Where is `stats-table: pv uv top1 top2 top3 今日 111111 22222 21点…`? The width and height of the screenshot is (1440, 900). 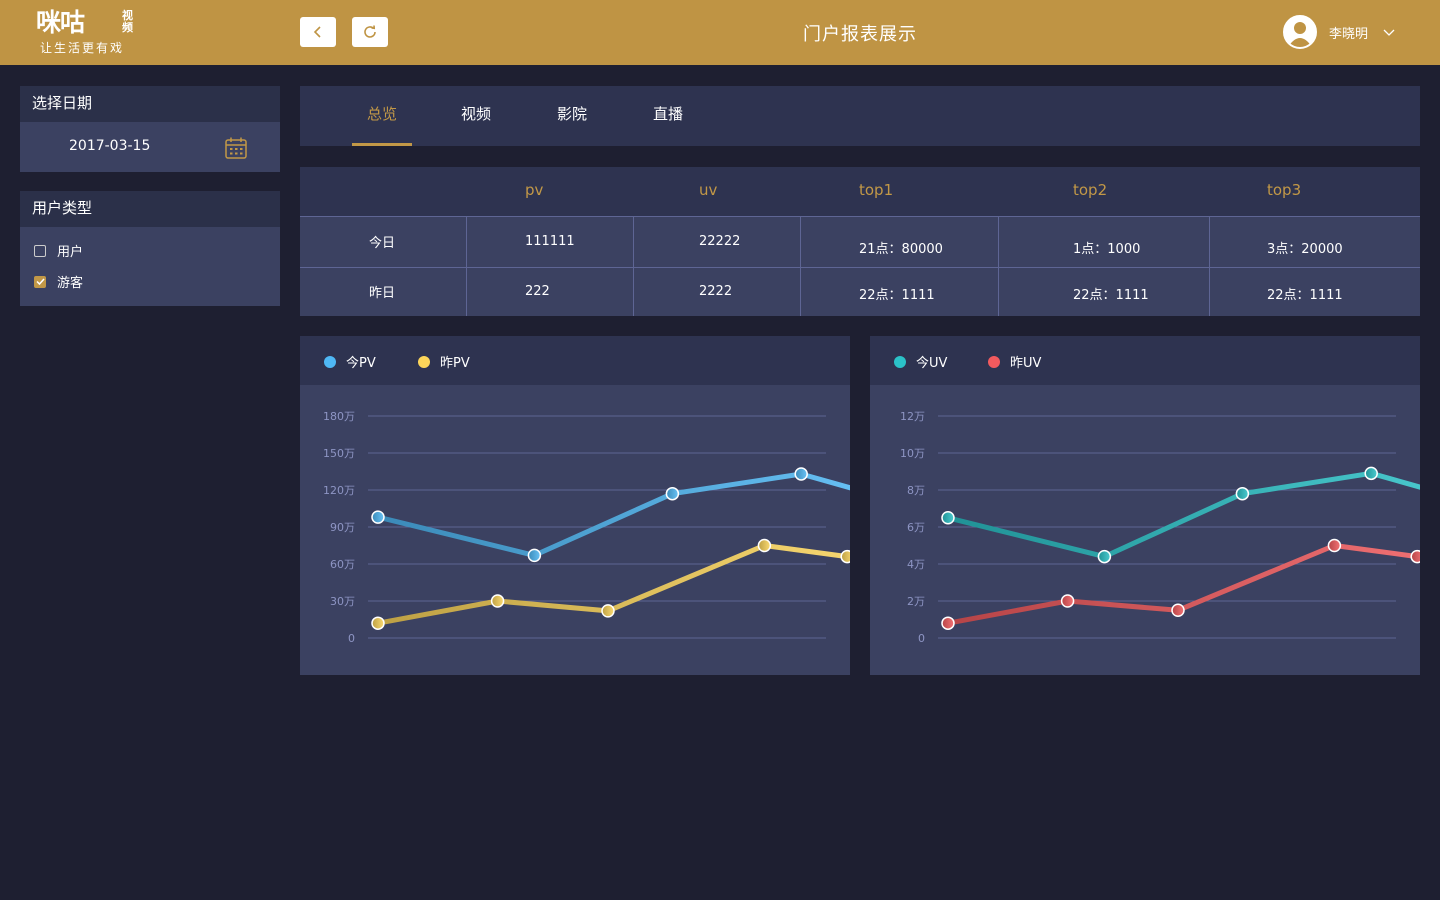
stats-table: pv uv top1 top2 top3 今日 111111 22222 21点… is located at coordinates (860, 241).